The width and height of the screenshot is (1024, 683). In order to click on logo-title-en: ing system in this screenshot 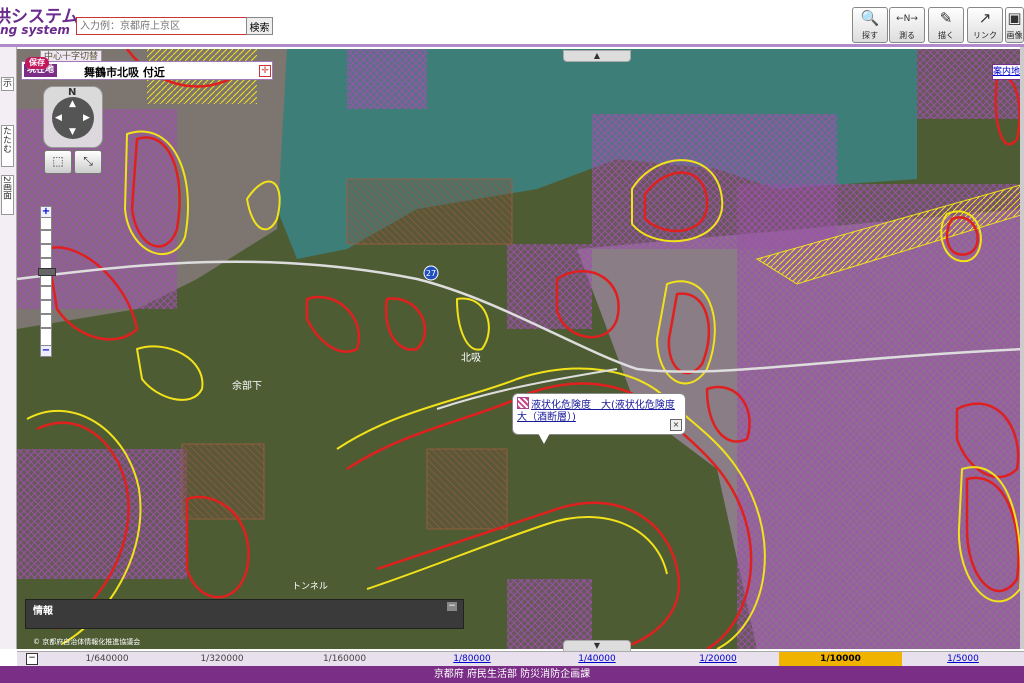, I will do `click(35, 30)`.